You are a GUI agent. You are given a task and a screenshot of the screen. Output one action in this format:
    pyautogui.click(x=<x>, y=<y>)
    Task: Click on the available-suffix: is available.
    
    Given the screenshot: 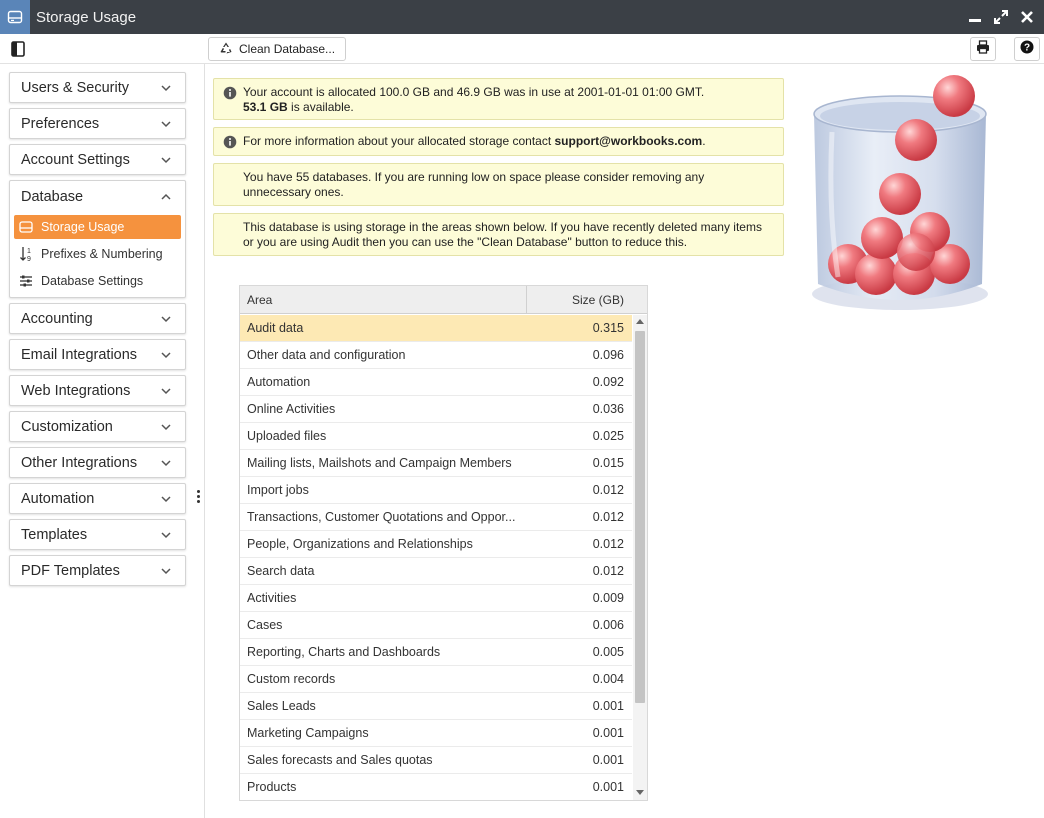 What is the action you would take?
    pyautogui.click(x=320, y=107)
    